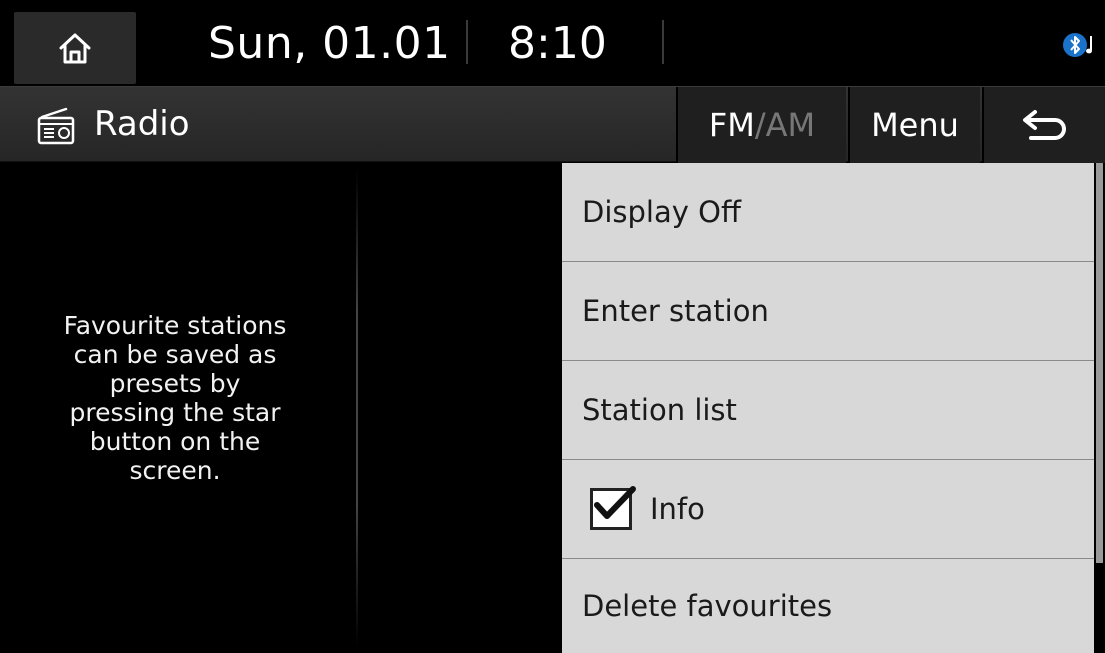  I want to click on status-bar: Sun, 01.01 8:10, so click(552, 43).